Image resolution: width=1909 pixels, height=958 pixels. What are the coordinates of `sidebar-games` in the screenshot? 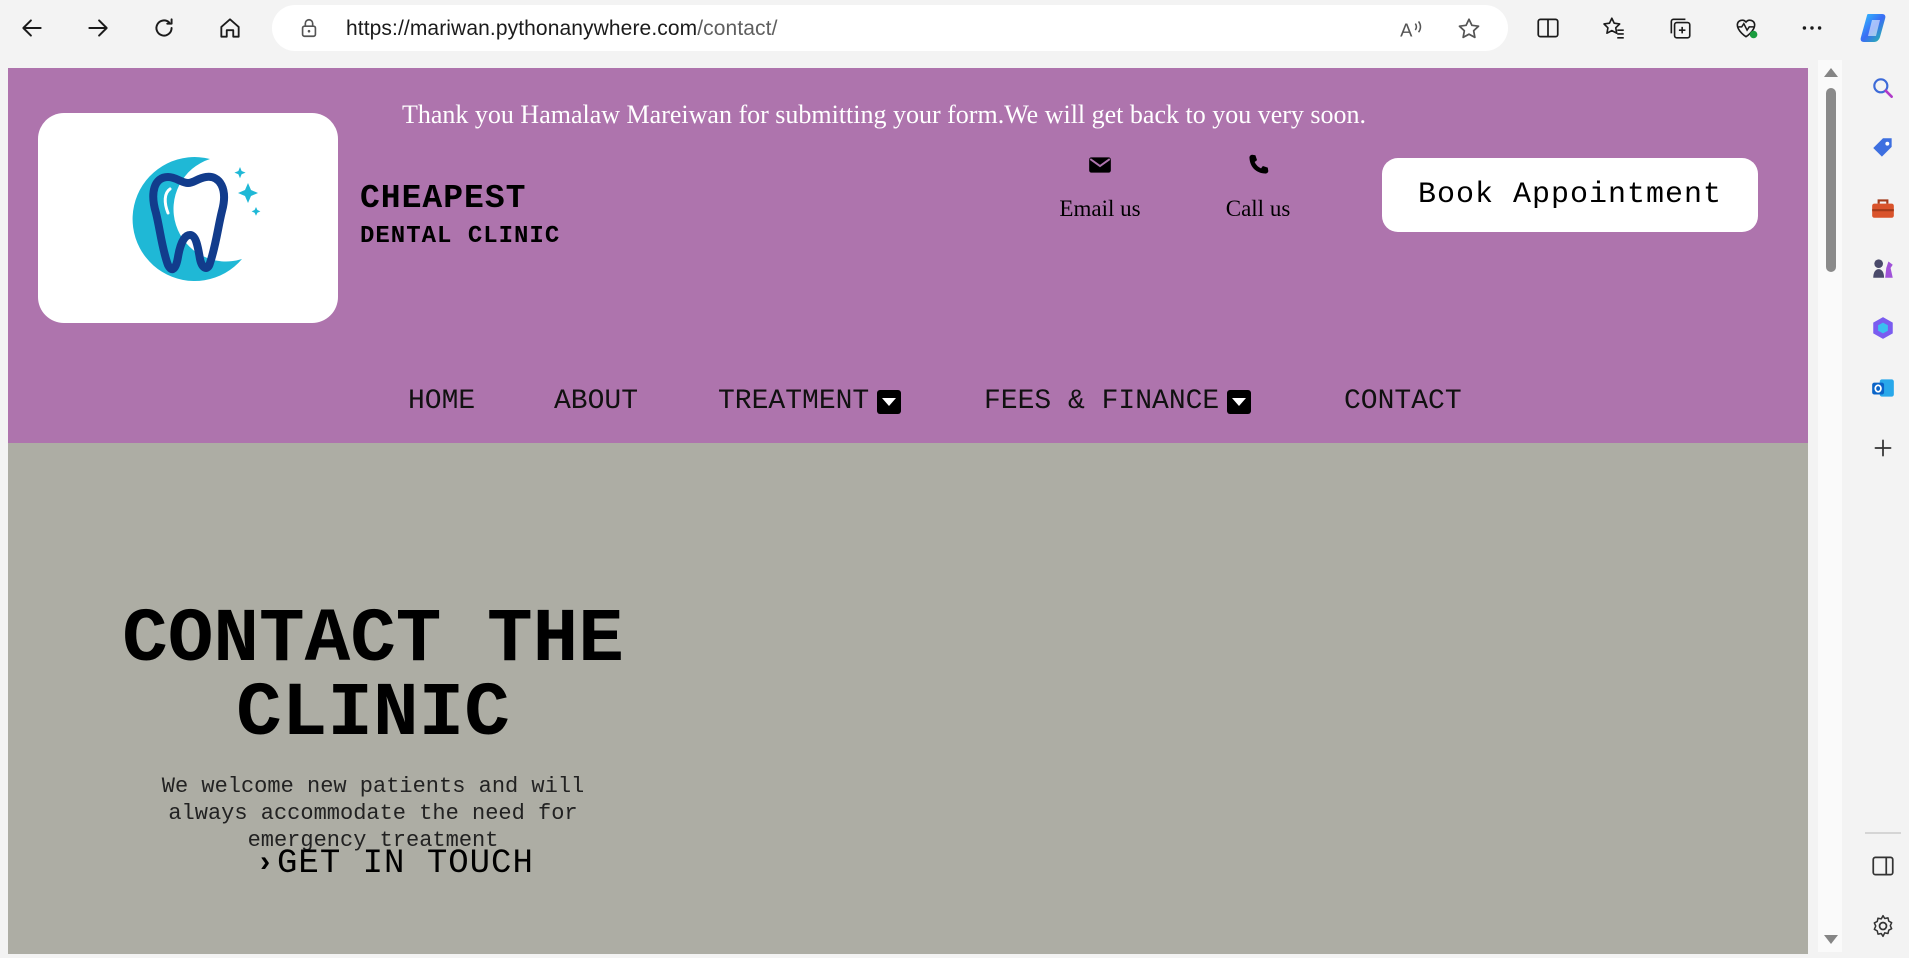 It's located at (1883, 268).